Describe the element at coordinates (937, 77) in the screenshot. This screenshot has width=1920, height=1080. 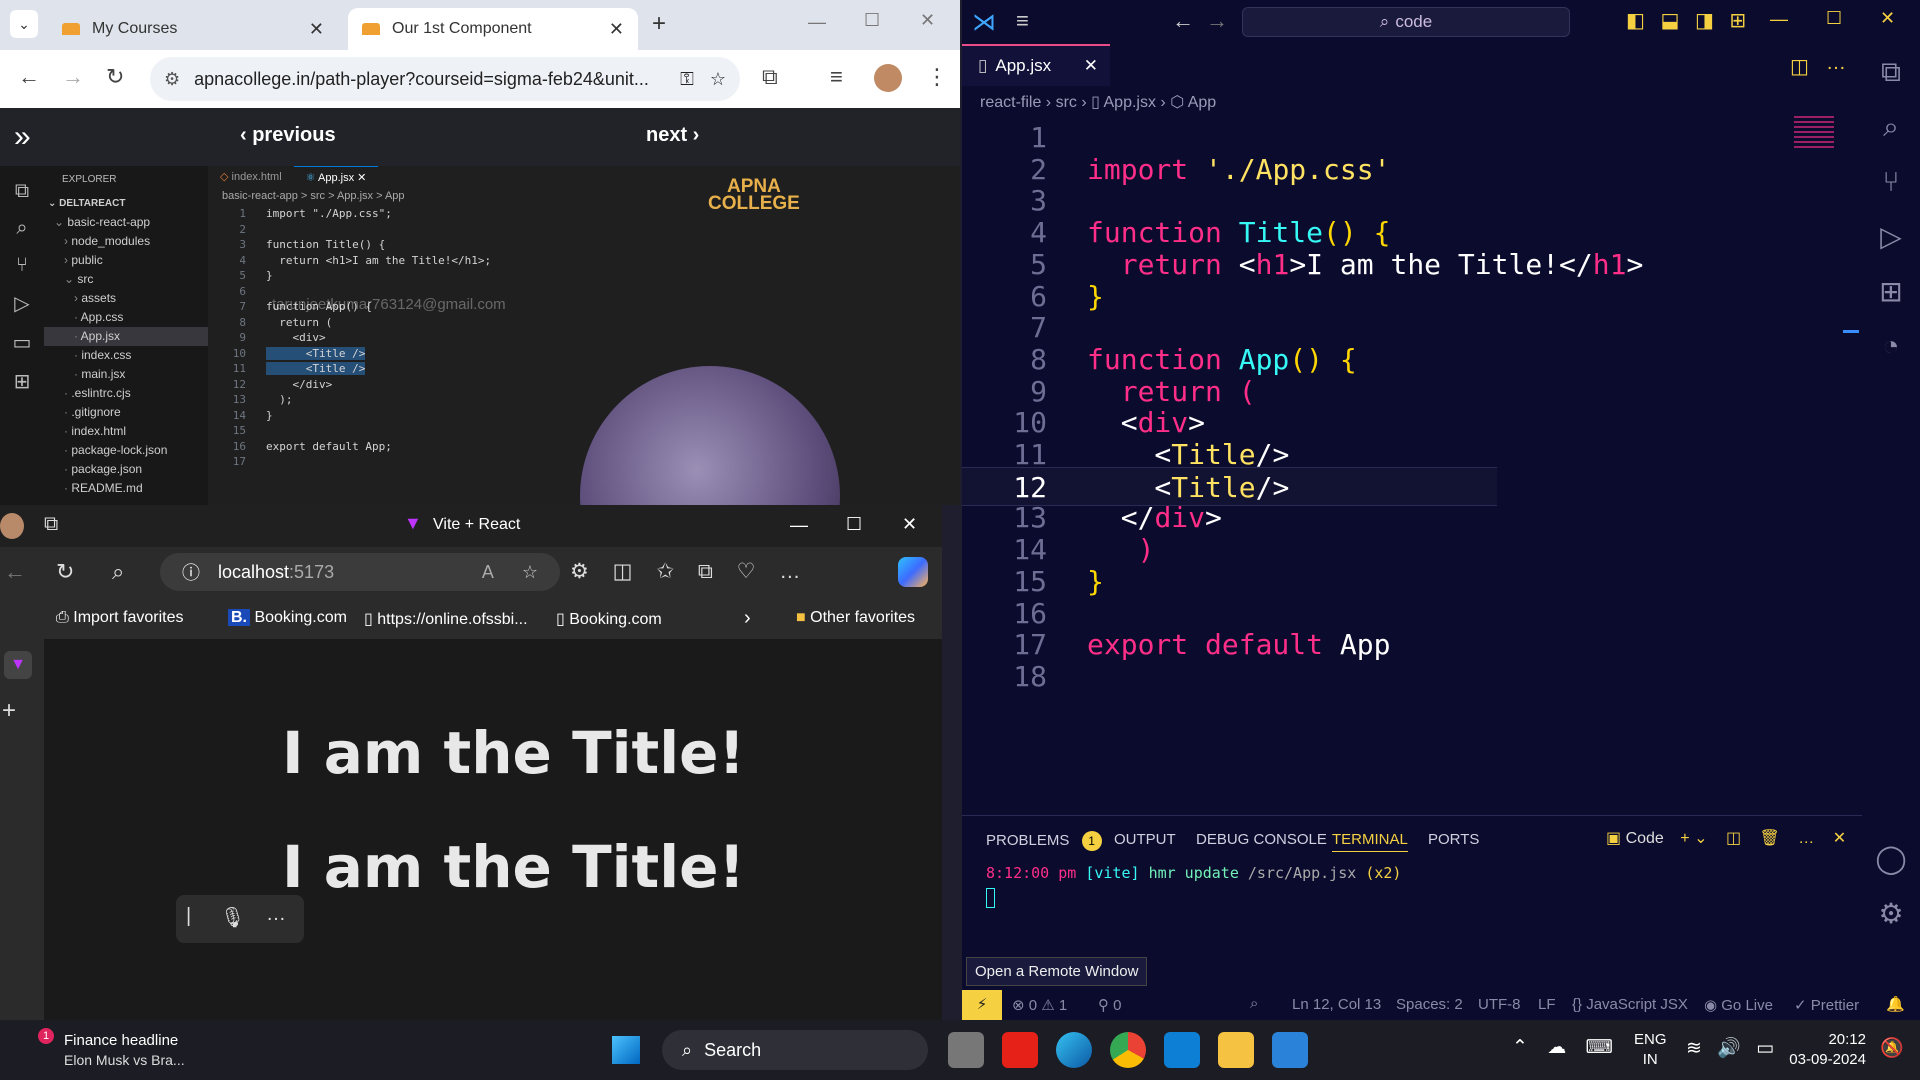
I see `menu-dots-icon: ⋮` at that location.